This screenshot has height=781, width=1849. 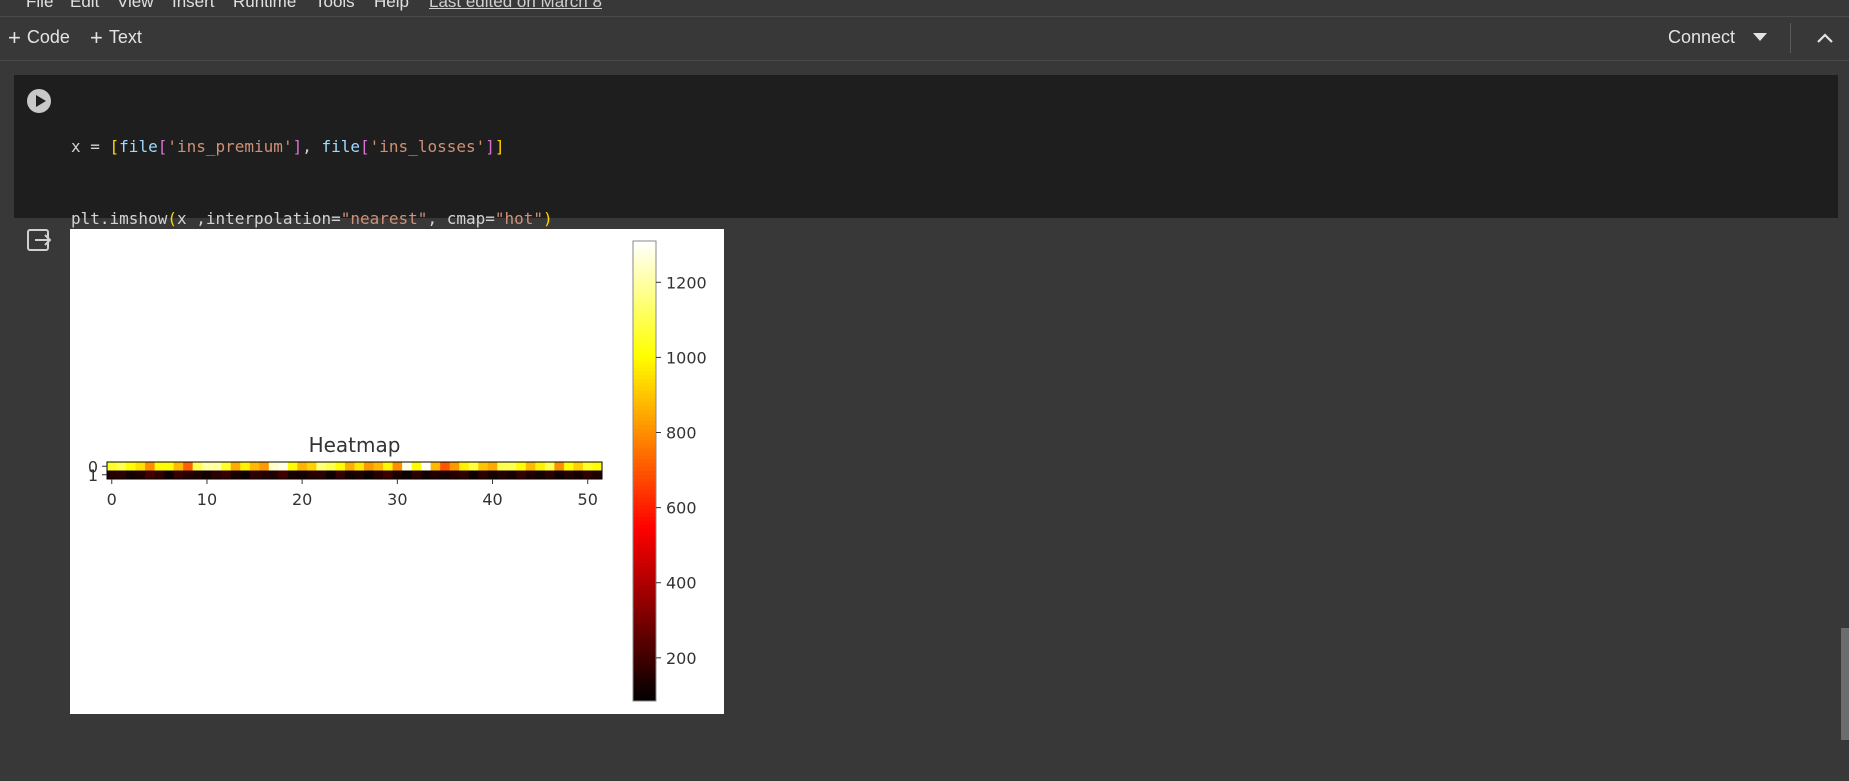 I want to click on menu-runtime: Runtime, so click(x=264, y=6).